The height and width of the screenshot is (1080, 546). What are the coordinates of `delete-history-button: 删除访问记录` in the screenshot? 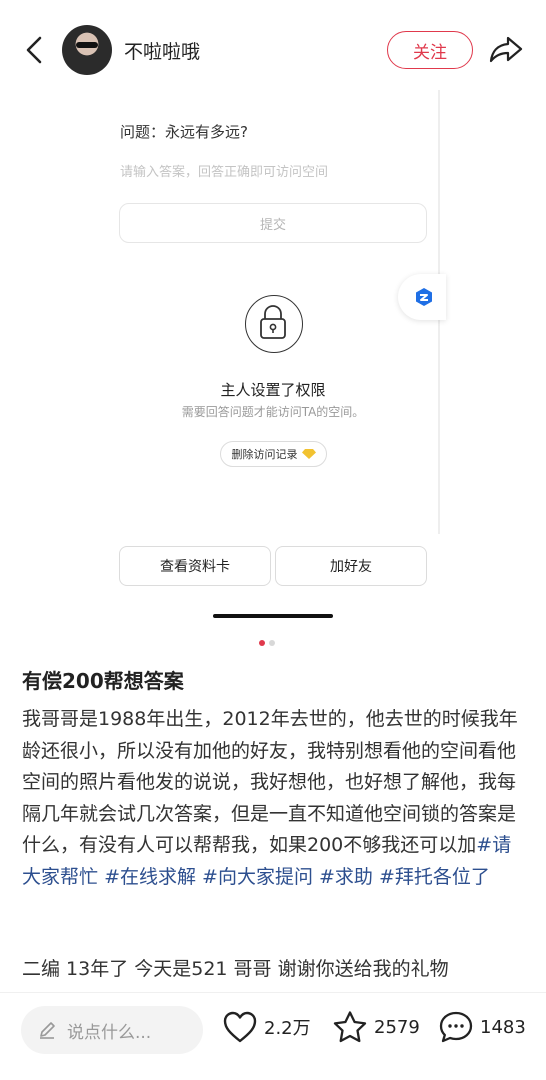 It's located at (273, 454).